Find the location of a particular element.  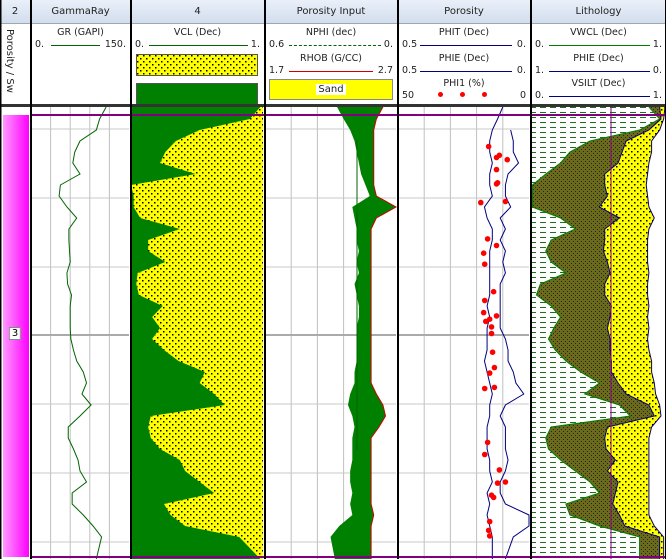

gr-curve is located at coordinates (82, 332).